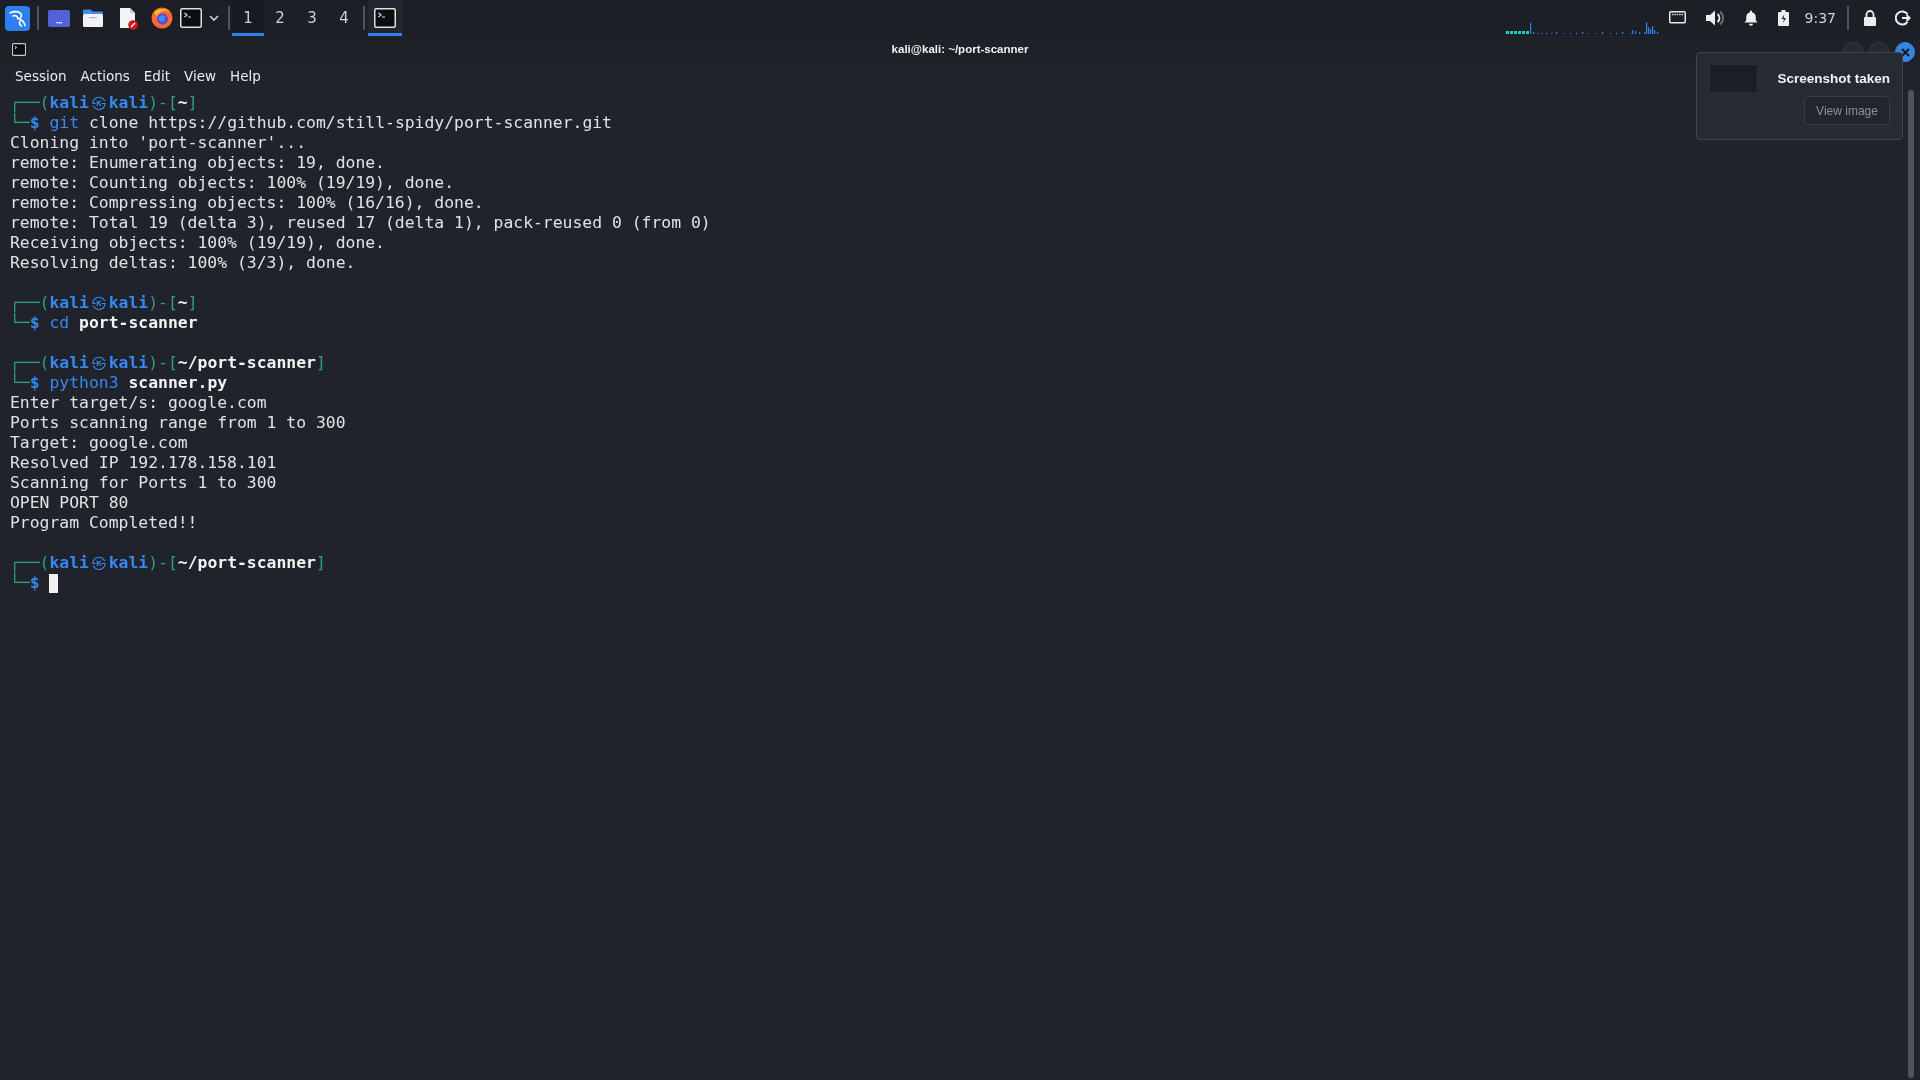 This screenshot has height=1080, width=1920. Describe the element at coordinates (312, 18) in the screenshot. I see `workspace-button: 3` at that location.